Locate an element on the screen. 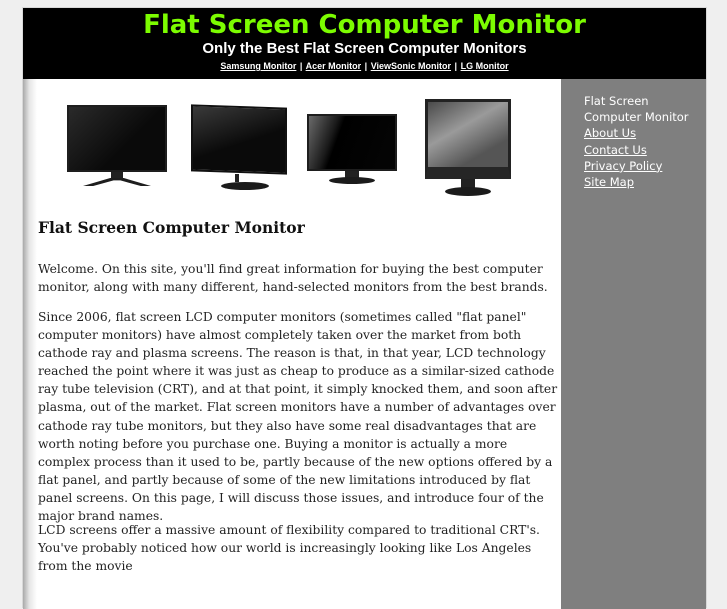  brand-link-acer: Acer Monitor is located at coordinates (334, 66).